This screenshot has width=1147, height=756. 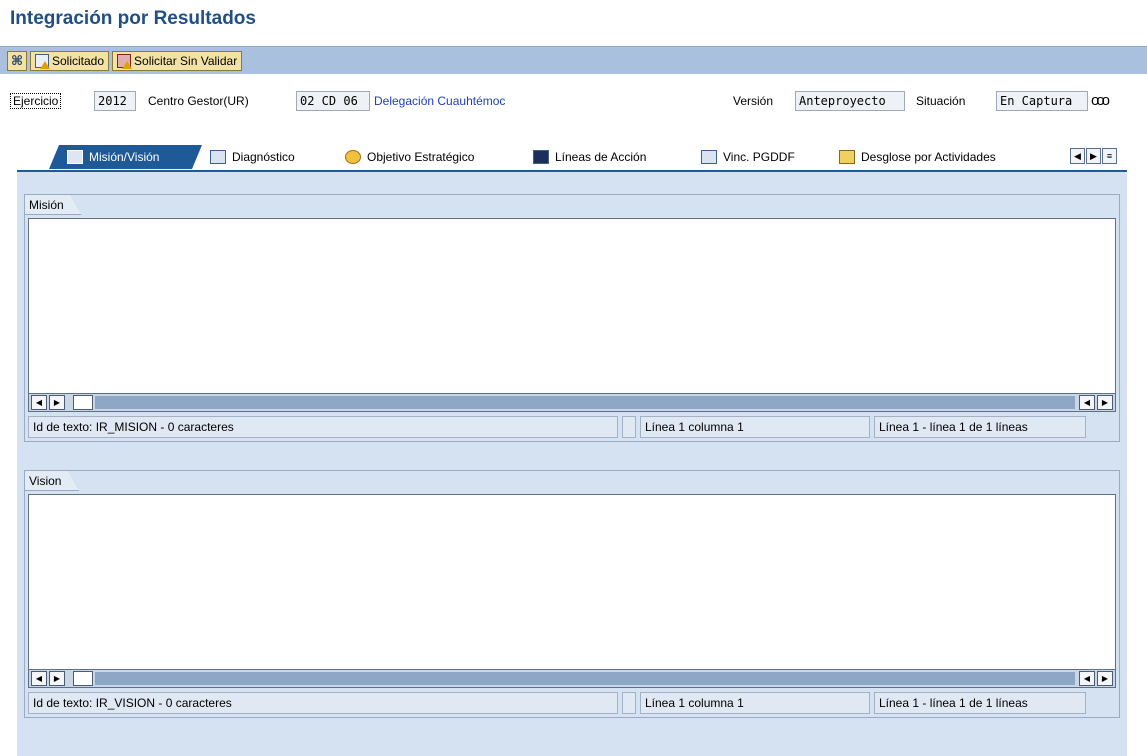 What do you see at coordinates (421, 157) in the screenshot?
I see `tab-label: Objetivo Estratégico` at bounding box center [421, 157].